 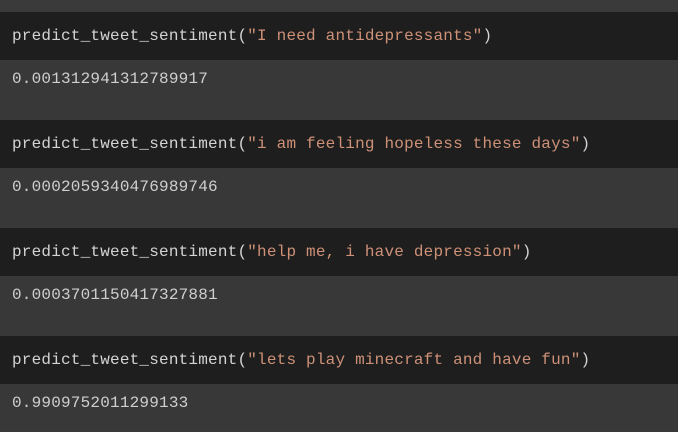 I want to click on string-argument: "lets play minecraft and have fun", so click(x=414, y=360).